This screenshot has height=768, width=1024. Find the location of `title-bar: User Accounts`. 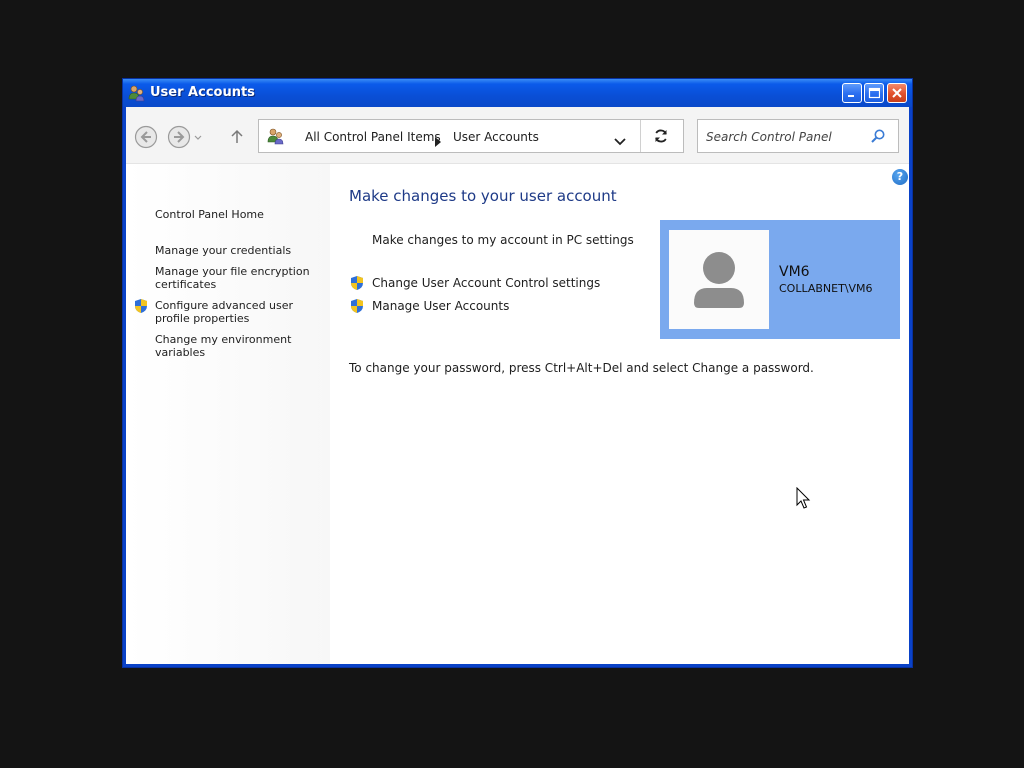

title-bar: User Accounts is located at coordinates (517, 93).